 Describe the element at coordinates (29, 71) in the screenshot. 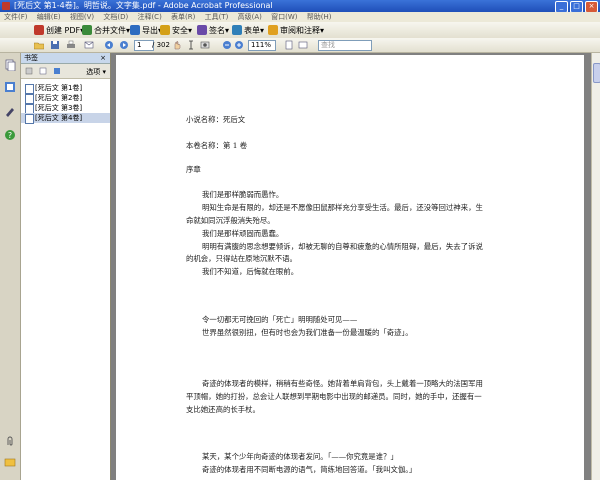

I see `bookmark-delete-icon` at that location.